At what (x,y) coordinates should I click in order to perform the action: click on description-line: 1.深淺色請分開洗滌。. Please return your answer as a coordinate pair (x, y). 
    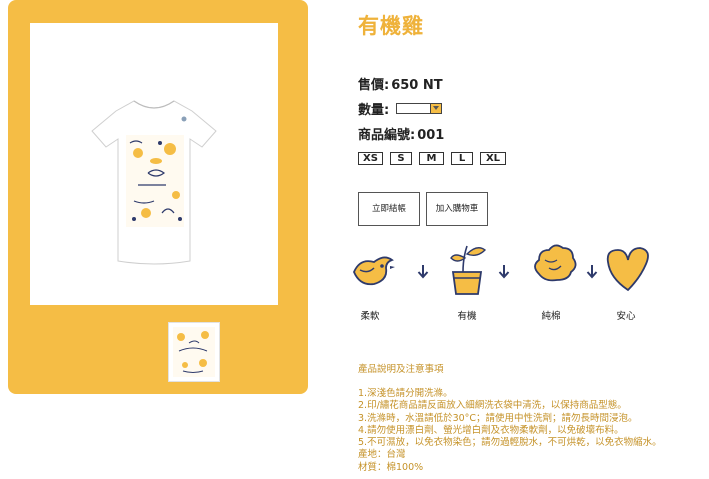
    Looking at the image, I should click on (405, 393).